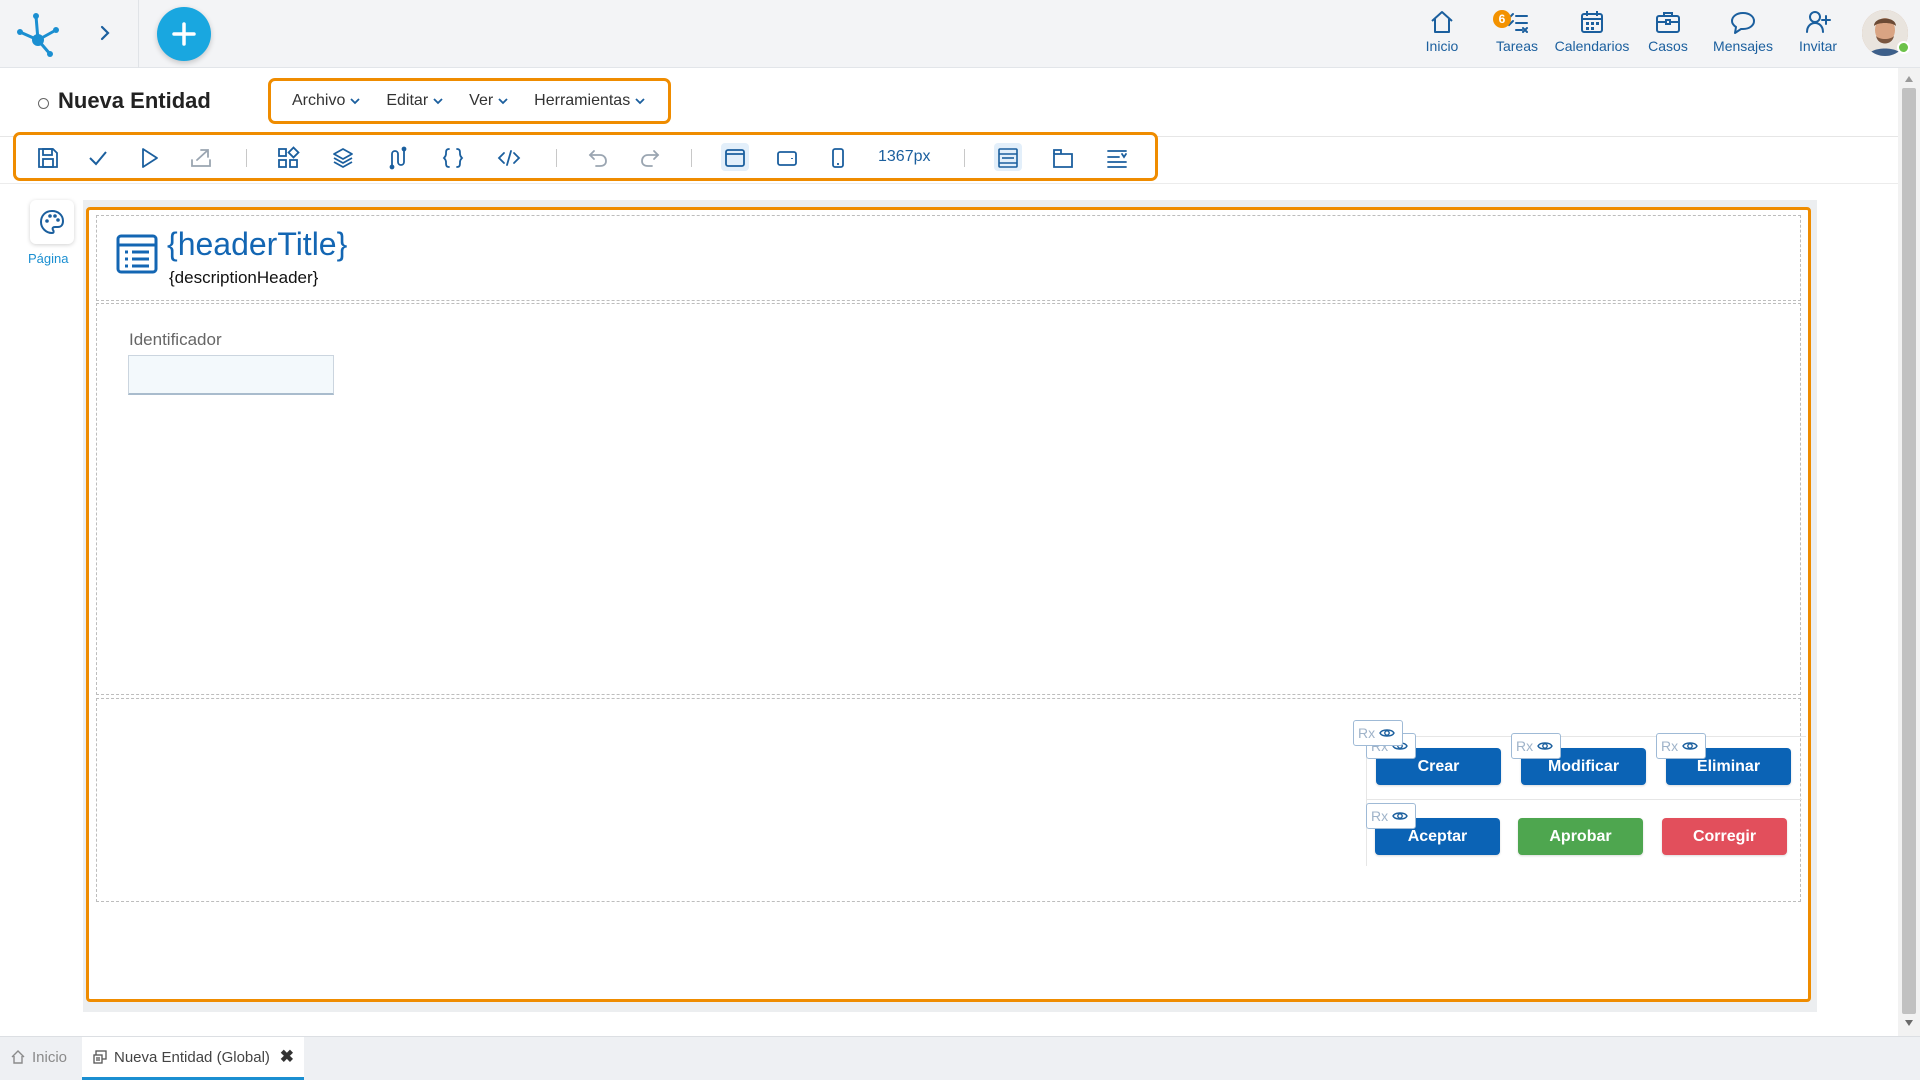 The height and width of the screenshot is (1080, 1920). I want to click on add-button, so click(184, 34).